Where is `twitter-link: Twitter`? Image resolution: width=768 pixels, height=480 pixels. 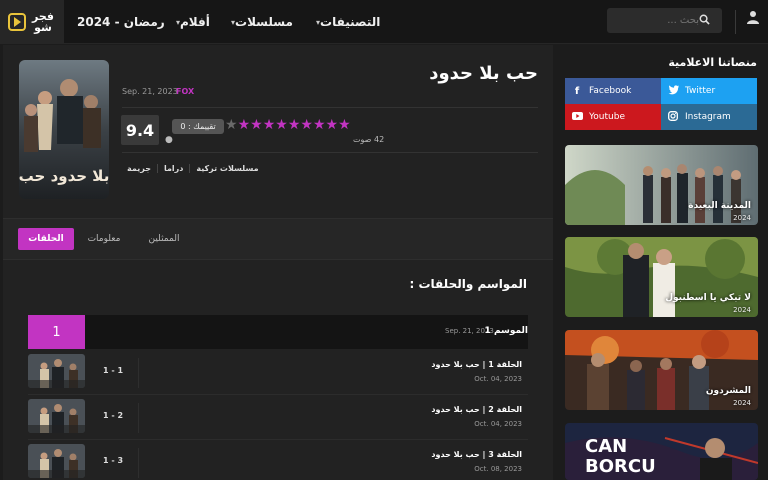 twitter-link: Twitter is located at coordinates (709, 91).